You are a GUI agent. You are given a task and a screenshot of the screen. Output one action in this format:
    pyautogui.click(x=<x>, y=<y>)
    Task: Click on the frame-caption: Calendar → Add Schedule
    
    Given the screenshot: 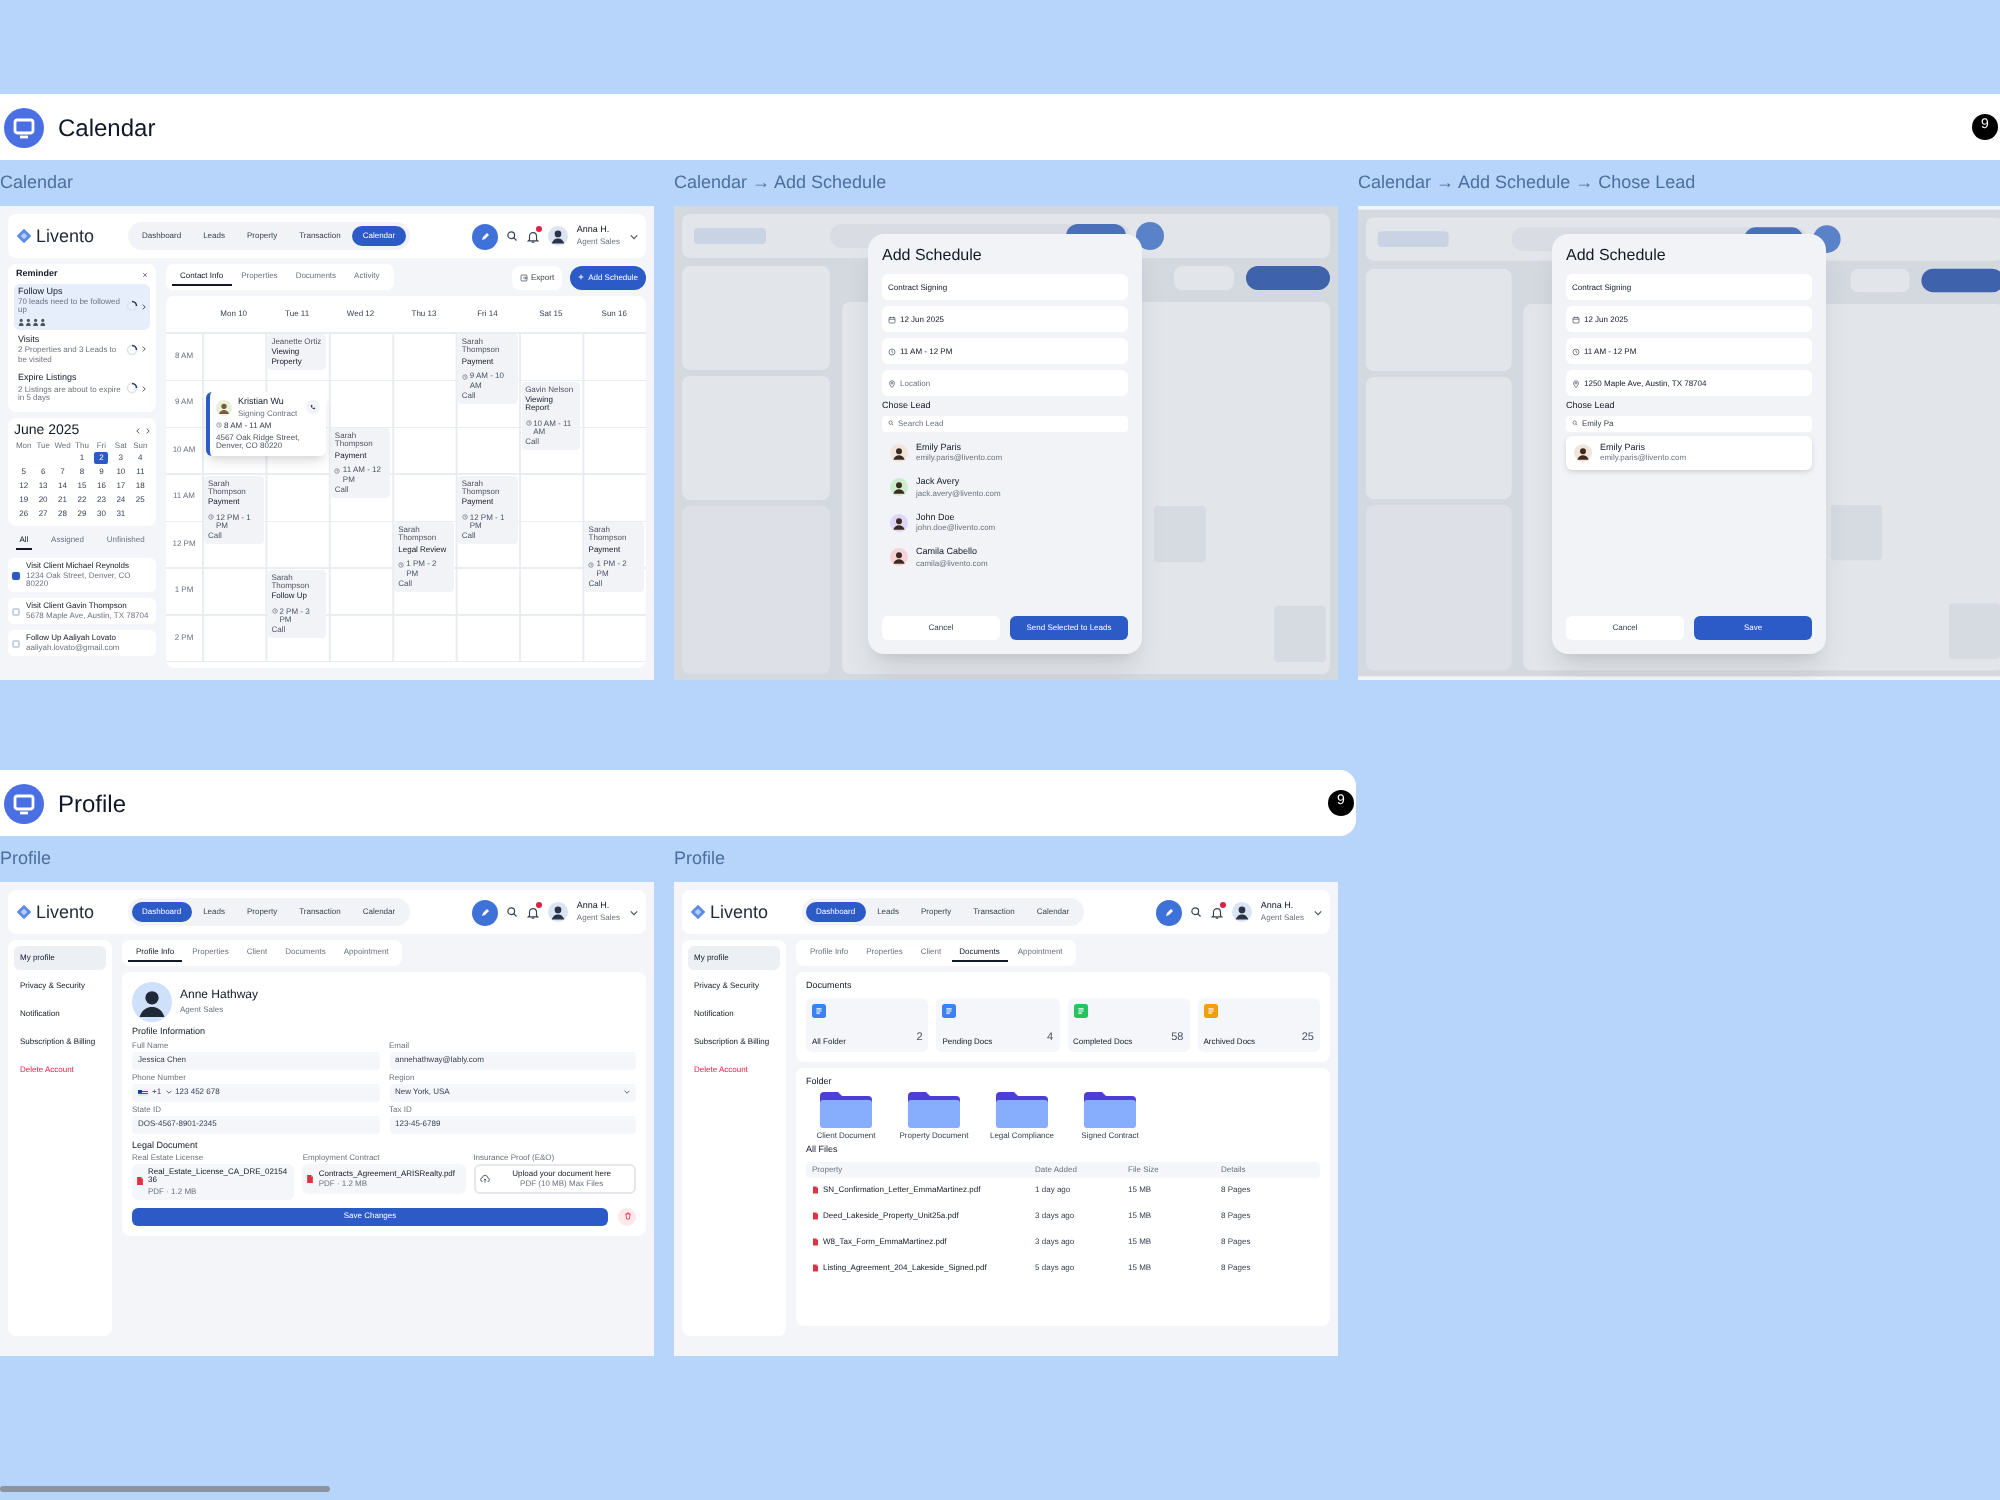 What is the action you would take?
    pyautogui.click(x=780, y=183)
    